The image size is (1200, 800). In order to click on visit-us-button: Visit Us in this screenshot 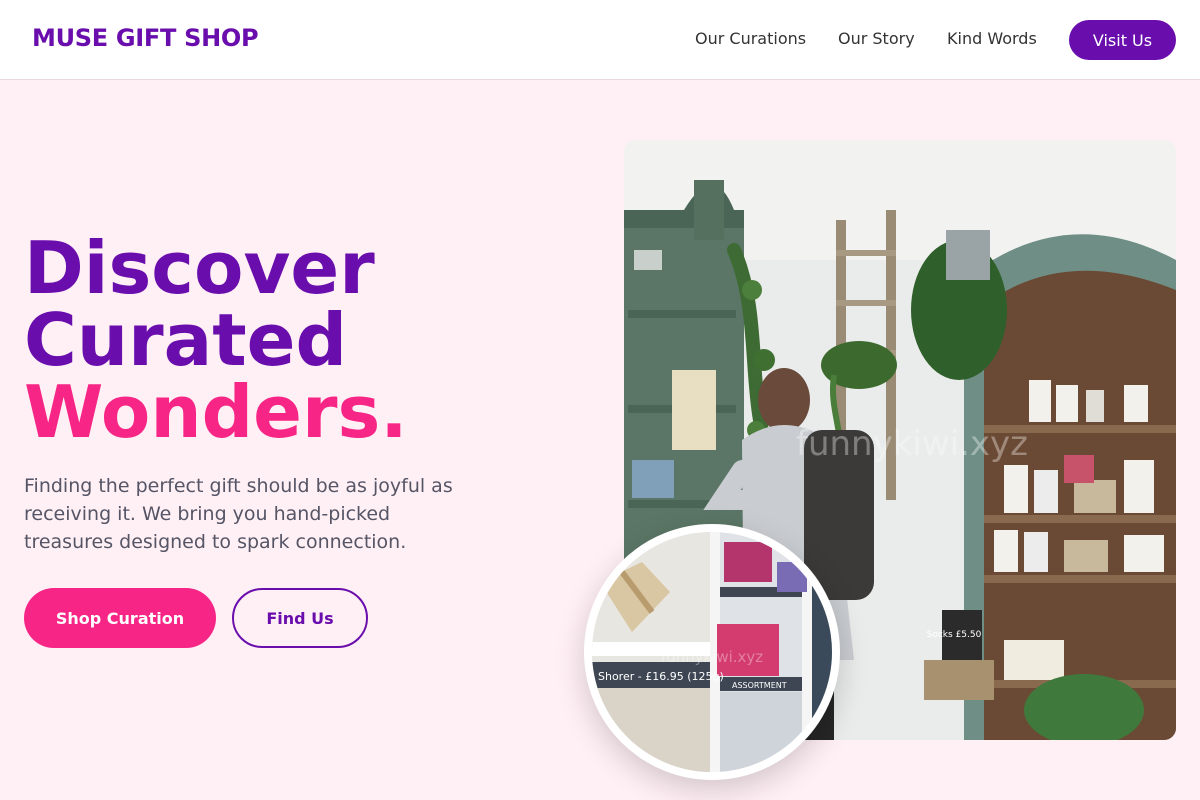, I will do `click(1122, 40)`.